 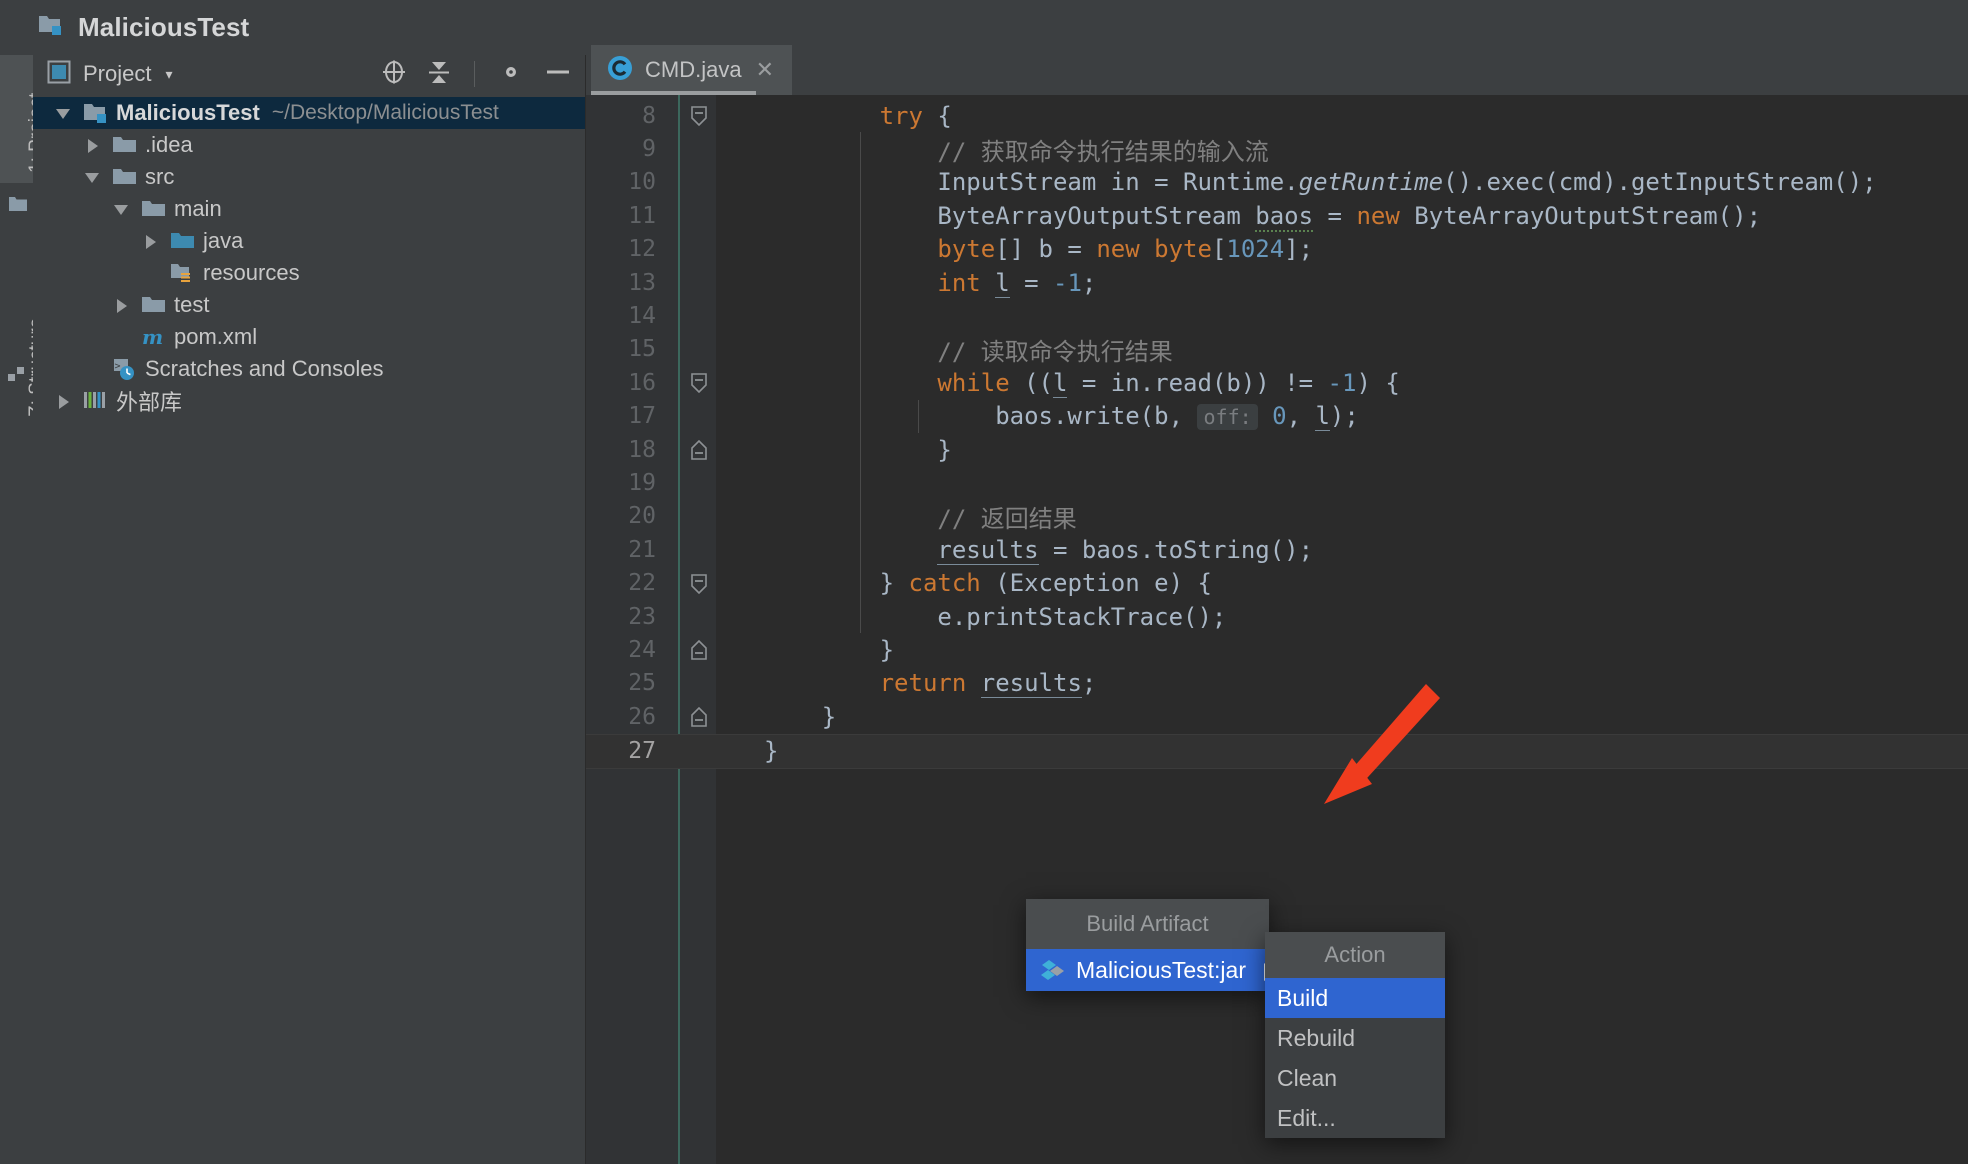 What do you see at coordinates (1277, 751) in the screenshot?
I see `code-line: 27}` at bounding box center [1277, 751].